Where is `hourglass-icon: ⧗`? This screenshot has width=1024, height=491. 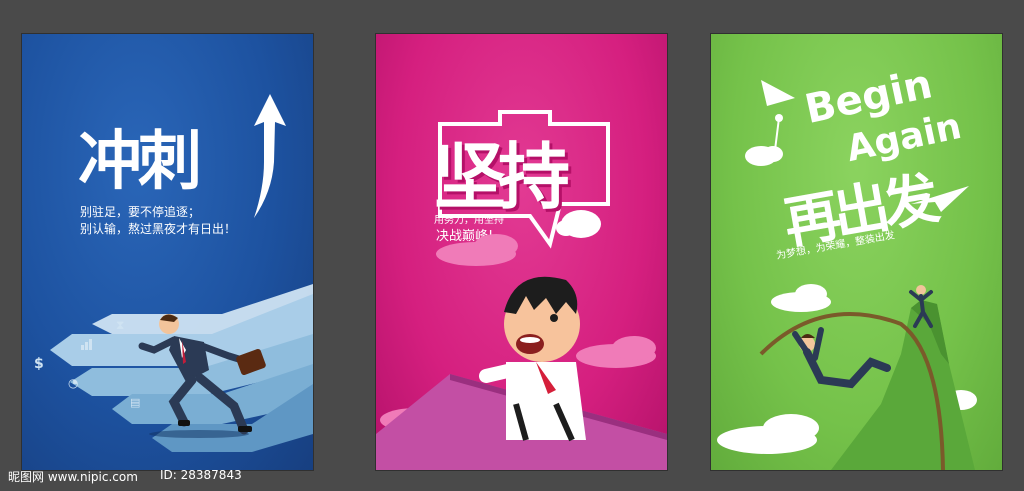
hourglass-icon: ⧗ is located at coordinates (120, 325).